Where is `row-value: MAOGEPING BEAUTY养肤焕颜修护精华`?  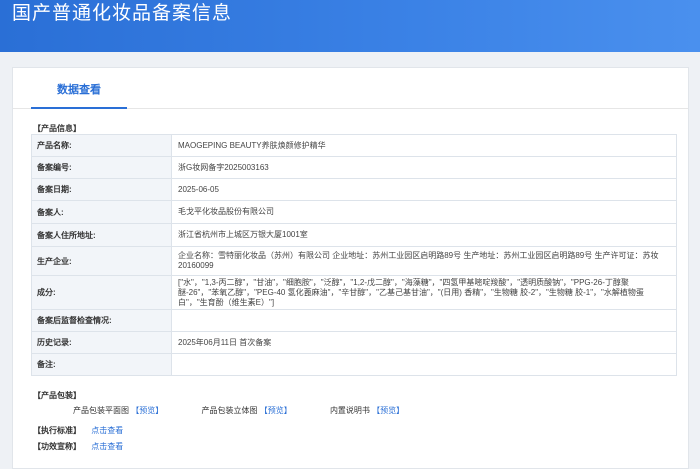
row-value: MAOGEPING BEAUTY养肤焕颜修护精华 is located at coordinates (424, 145).